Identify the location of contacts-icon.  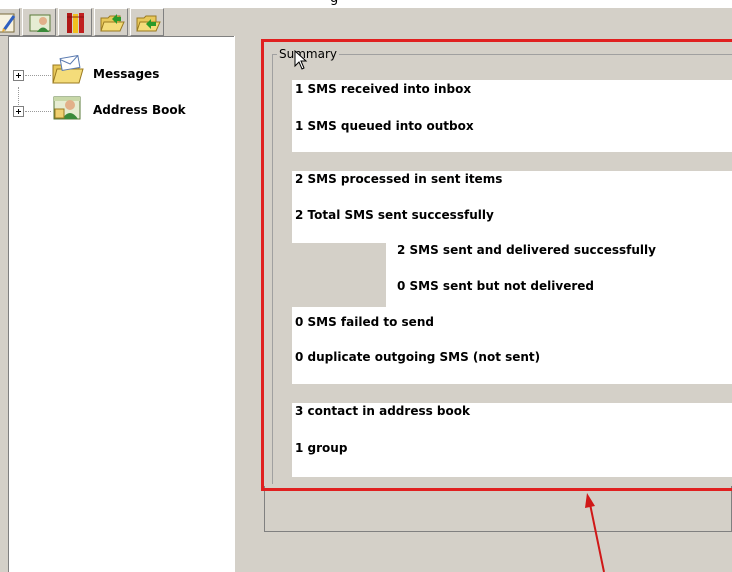
(40, 23).